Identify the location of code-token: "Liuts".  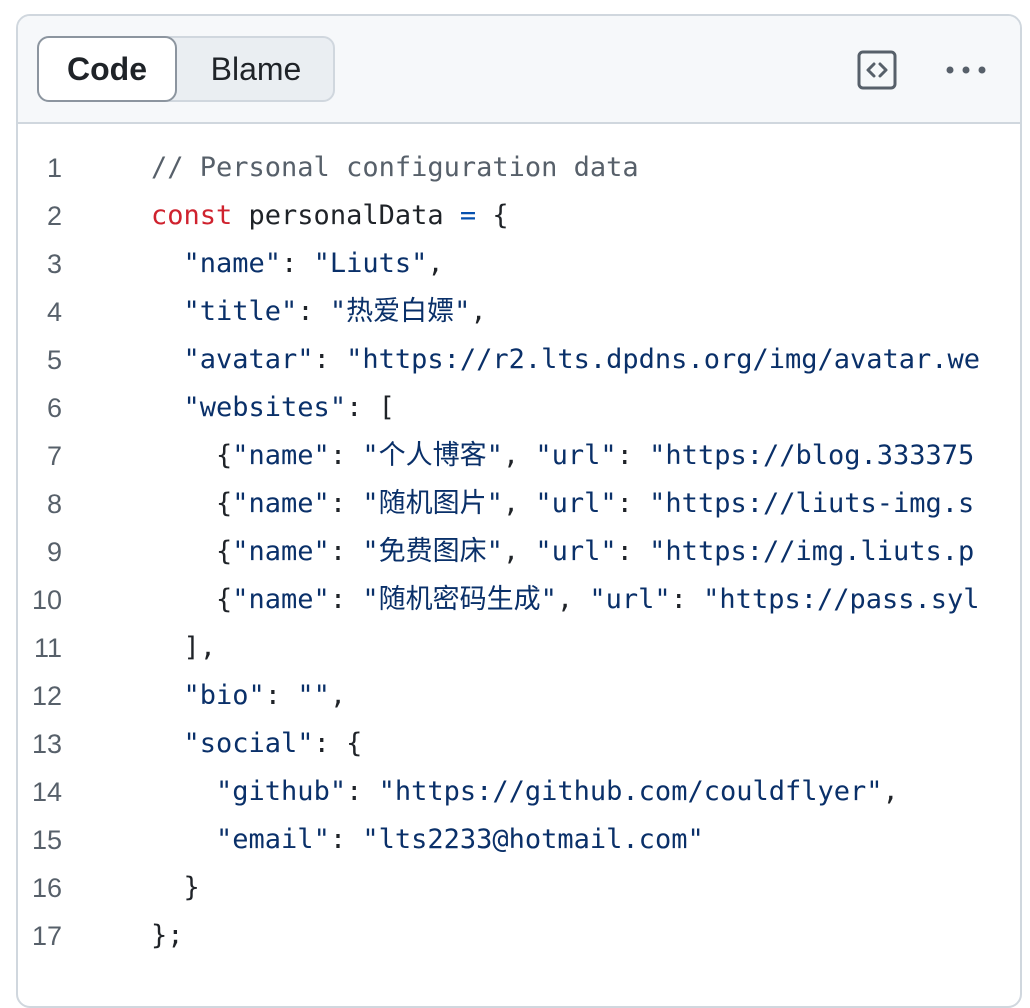
(370, 263).